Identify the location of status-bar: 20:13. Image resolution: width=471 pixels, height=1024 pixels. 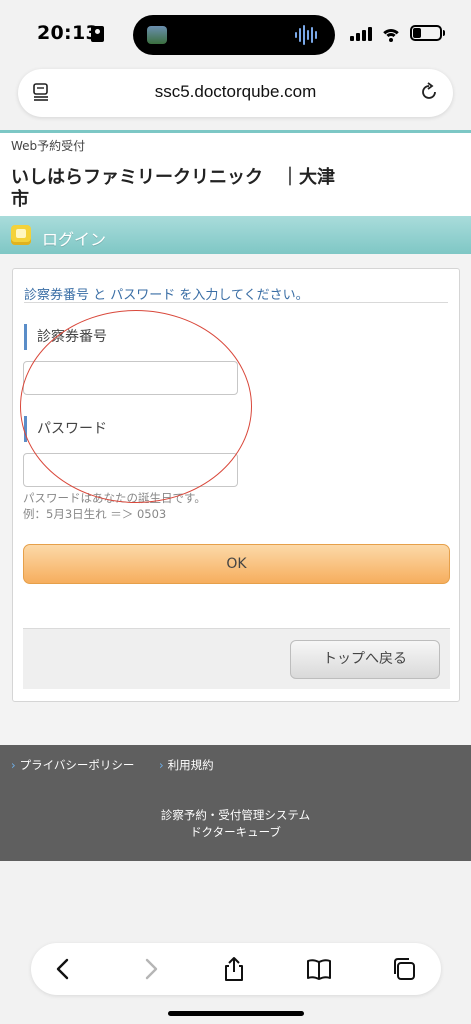
(235, 33).